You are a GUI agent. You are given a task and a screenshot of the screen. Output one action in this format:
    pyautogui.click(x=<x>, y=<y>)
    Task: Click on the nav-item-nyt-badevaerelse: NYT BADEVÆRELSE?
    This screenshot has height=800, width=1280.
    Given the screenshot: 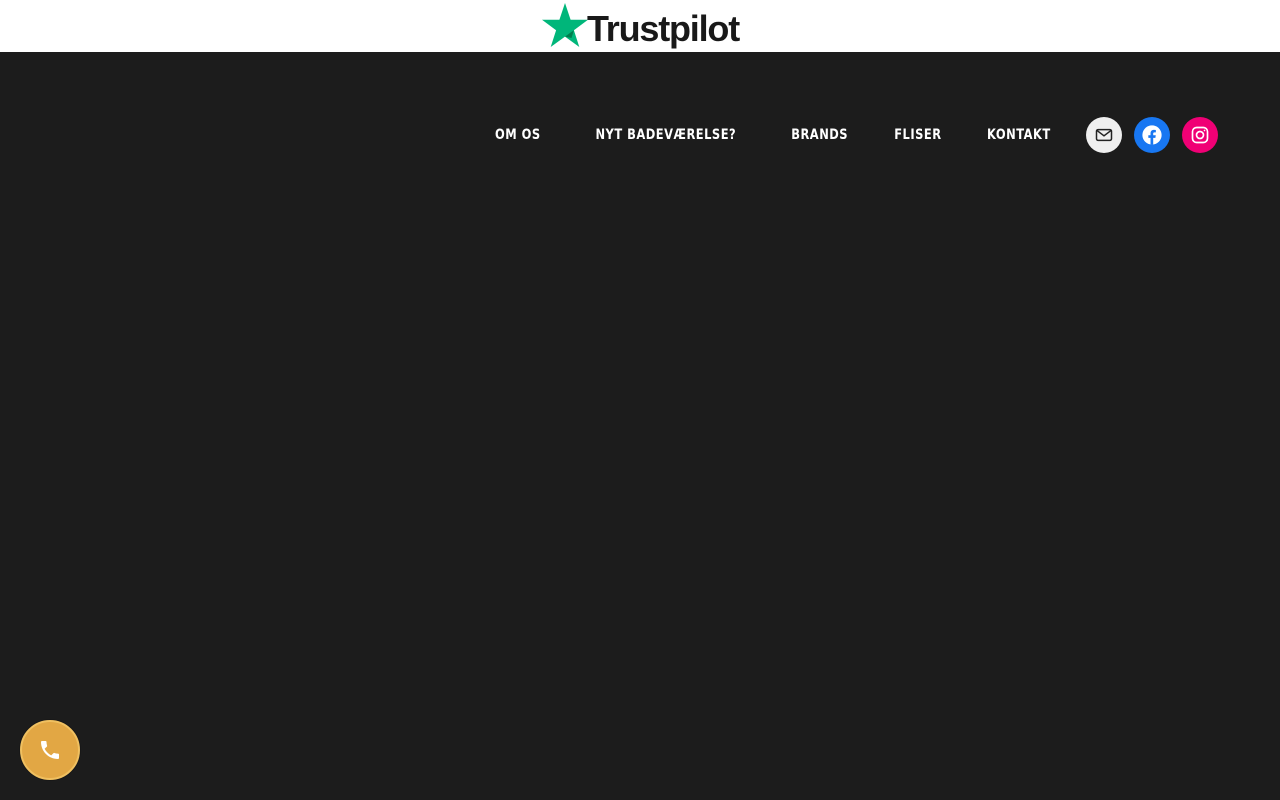 What is the action you would take?
    pyautogui.click(x=665, y=135)
    